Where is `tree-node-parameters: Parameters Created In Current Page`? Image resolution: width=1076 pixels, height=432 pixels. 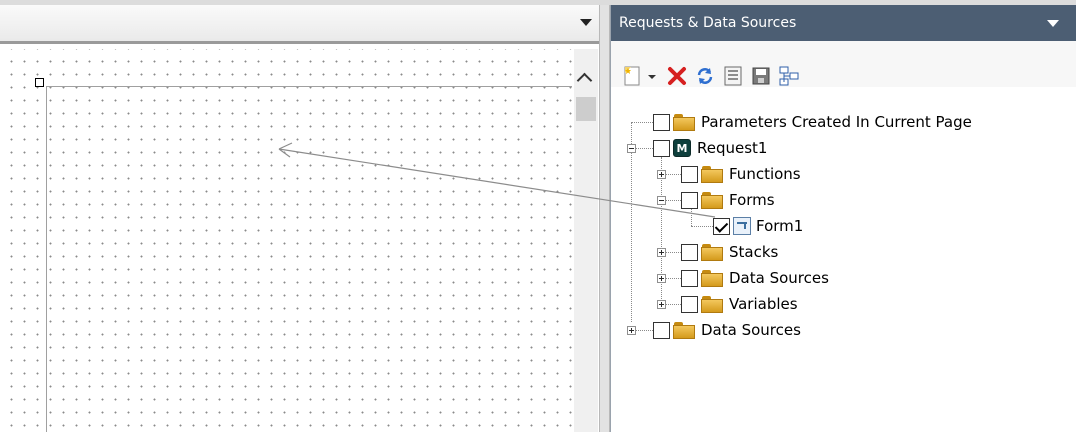
tree-node-parameters: Parameters Created In Current Page is located at coordinates (812, 122).